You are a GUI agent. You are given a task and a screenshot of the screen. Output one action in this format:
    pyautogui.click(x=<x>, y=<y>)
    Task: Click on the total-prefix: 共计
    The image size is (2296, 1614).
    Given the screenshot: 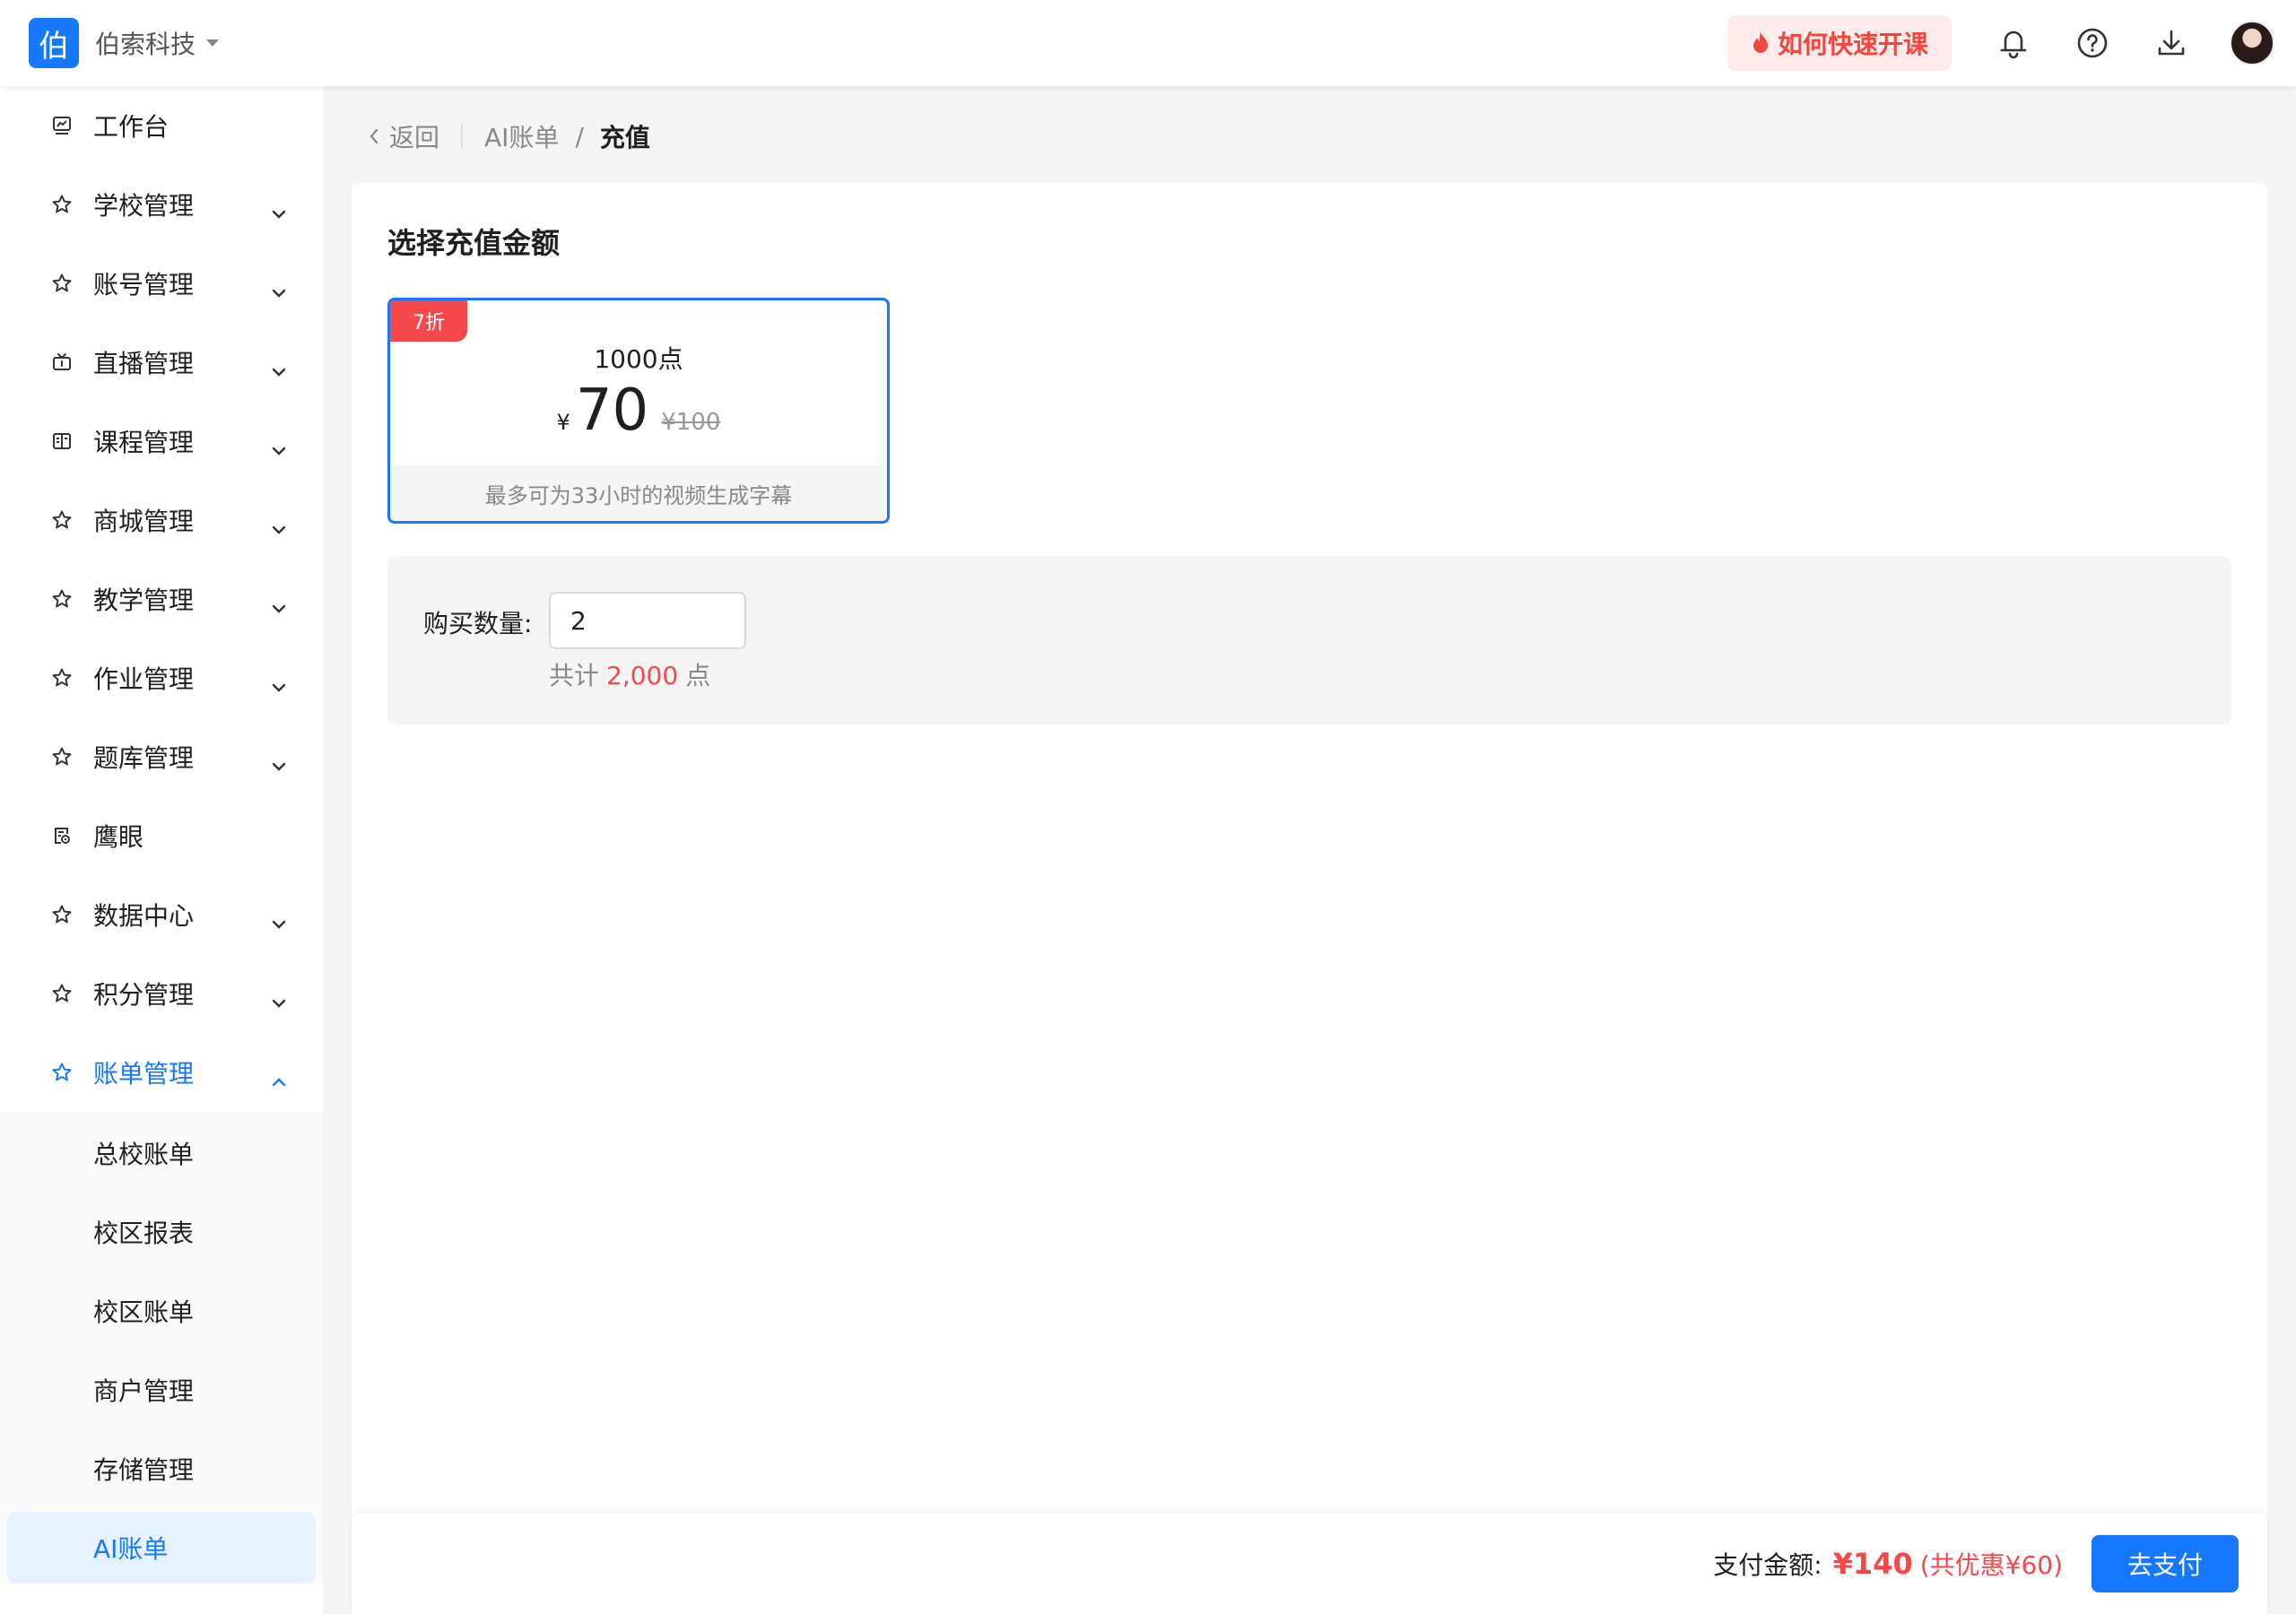 What is the action you would take?
    pyautogui.click(x=574, y=675)
    